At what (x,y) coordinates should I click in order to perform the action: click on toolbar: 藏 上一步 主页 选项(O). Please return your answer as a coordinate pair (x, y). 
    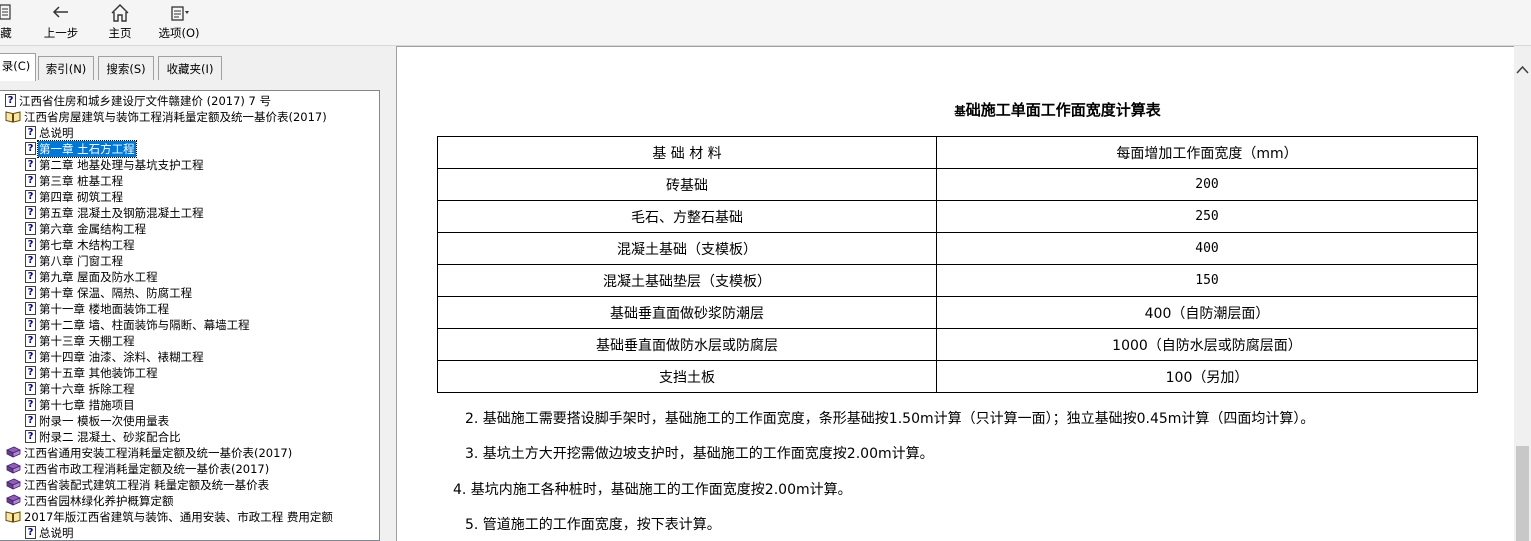
    Looking at the image, I should click on (765, 23).